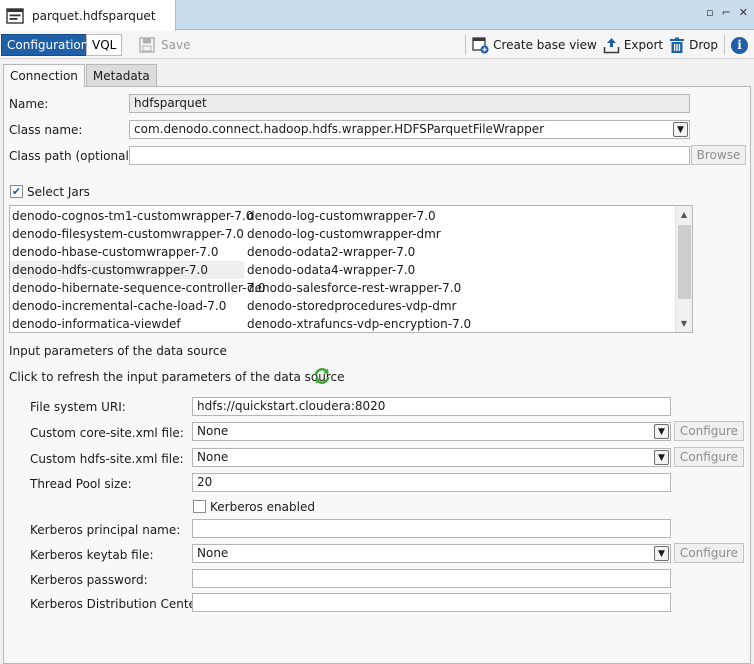  What do you see at coordinates (431, 578) in the screenshot?
I see `kerberos-password-field` at bounding box center [431, 578].